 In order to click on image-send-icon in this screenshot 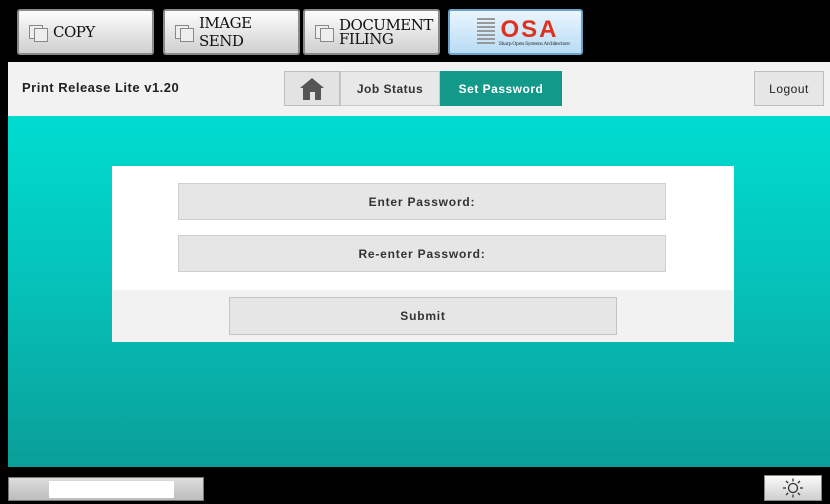, I will do `click(184, 32)`.